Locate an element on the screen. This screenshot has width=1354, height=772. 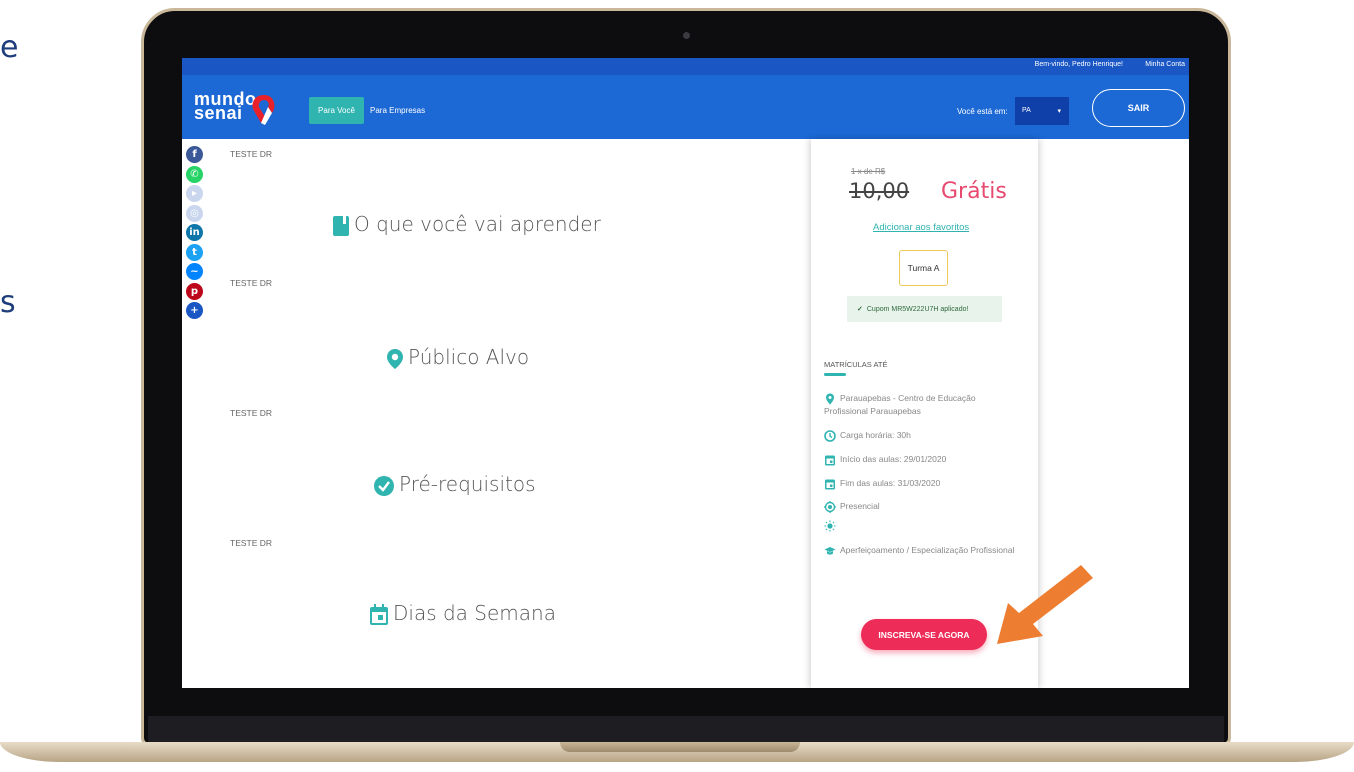
webcam is located at coordinates (686, 35).